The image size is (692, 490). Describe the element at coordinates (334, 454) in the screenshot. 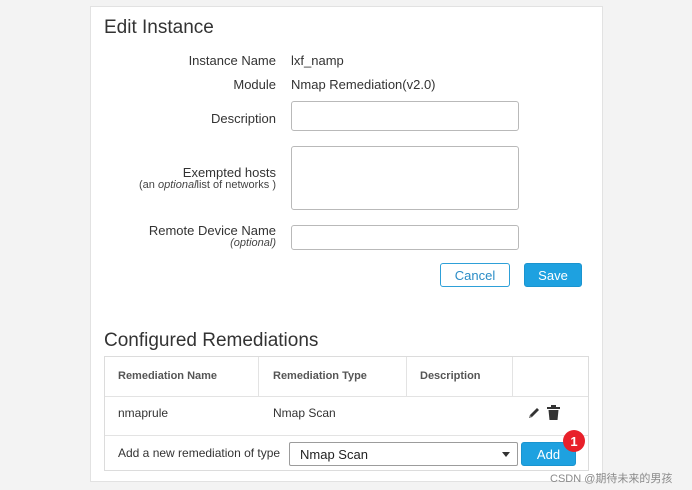

I see `remediation-type-select-value: Nmap Scan` at that location.